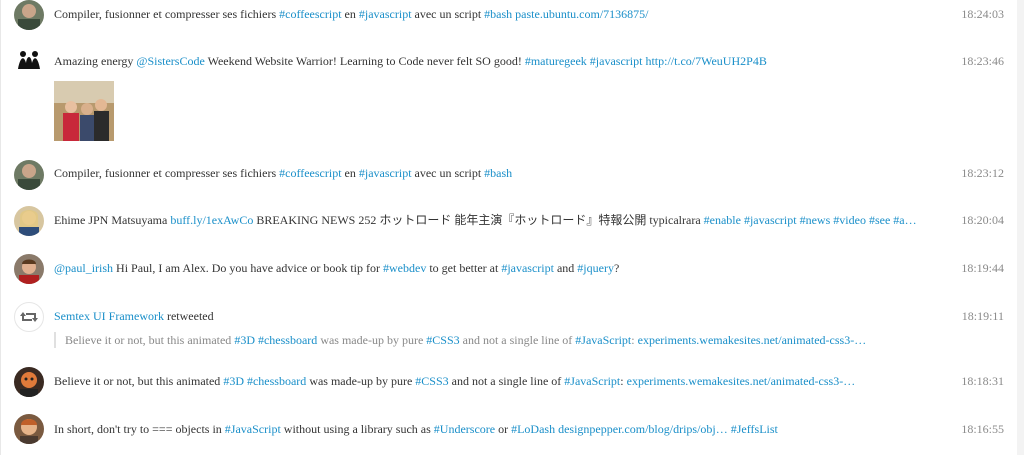 Image resolution: width=1024 pixels, height=455 pixels. I want to click on tweet-time: 18:18:31, so click(982, 381).